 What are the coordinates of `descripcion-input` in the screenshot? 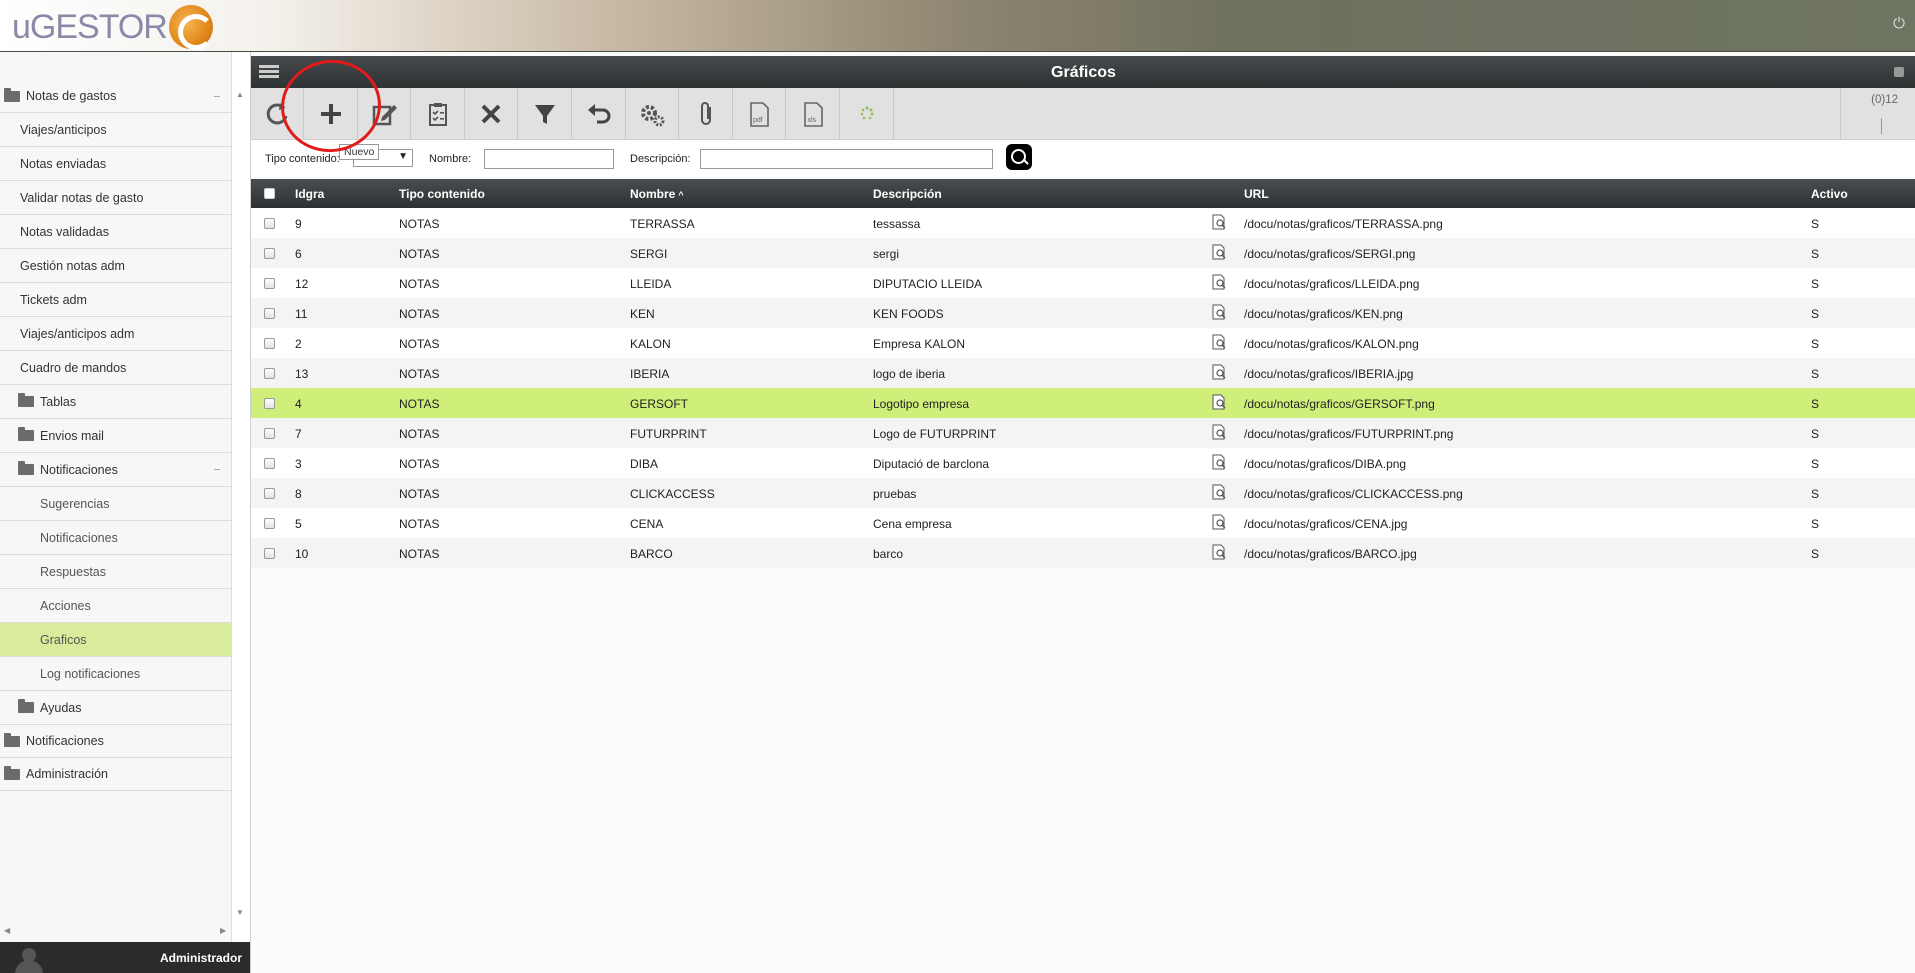 It's located at (846, 159).